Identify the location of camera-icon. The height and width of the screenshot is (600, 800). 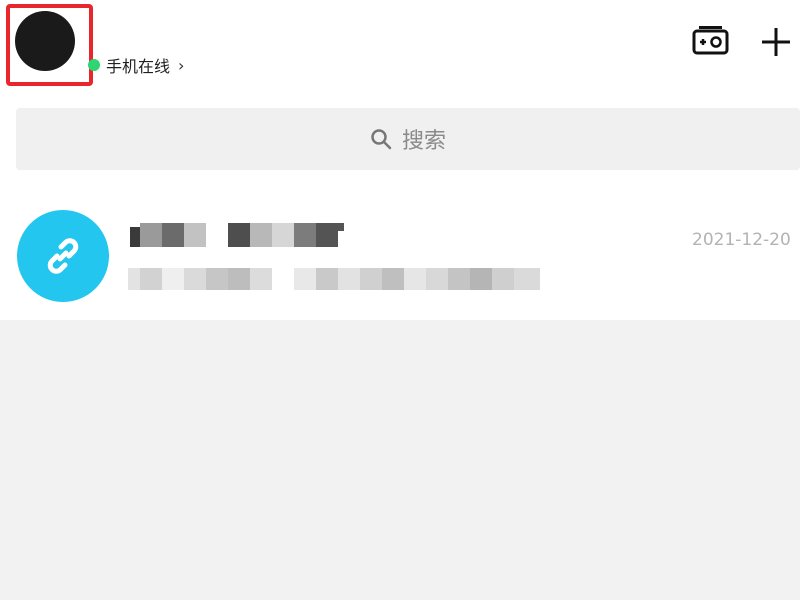
(710, 41).